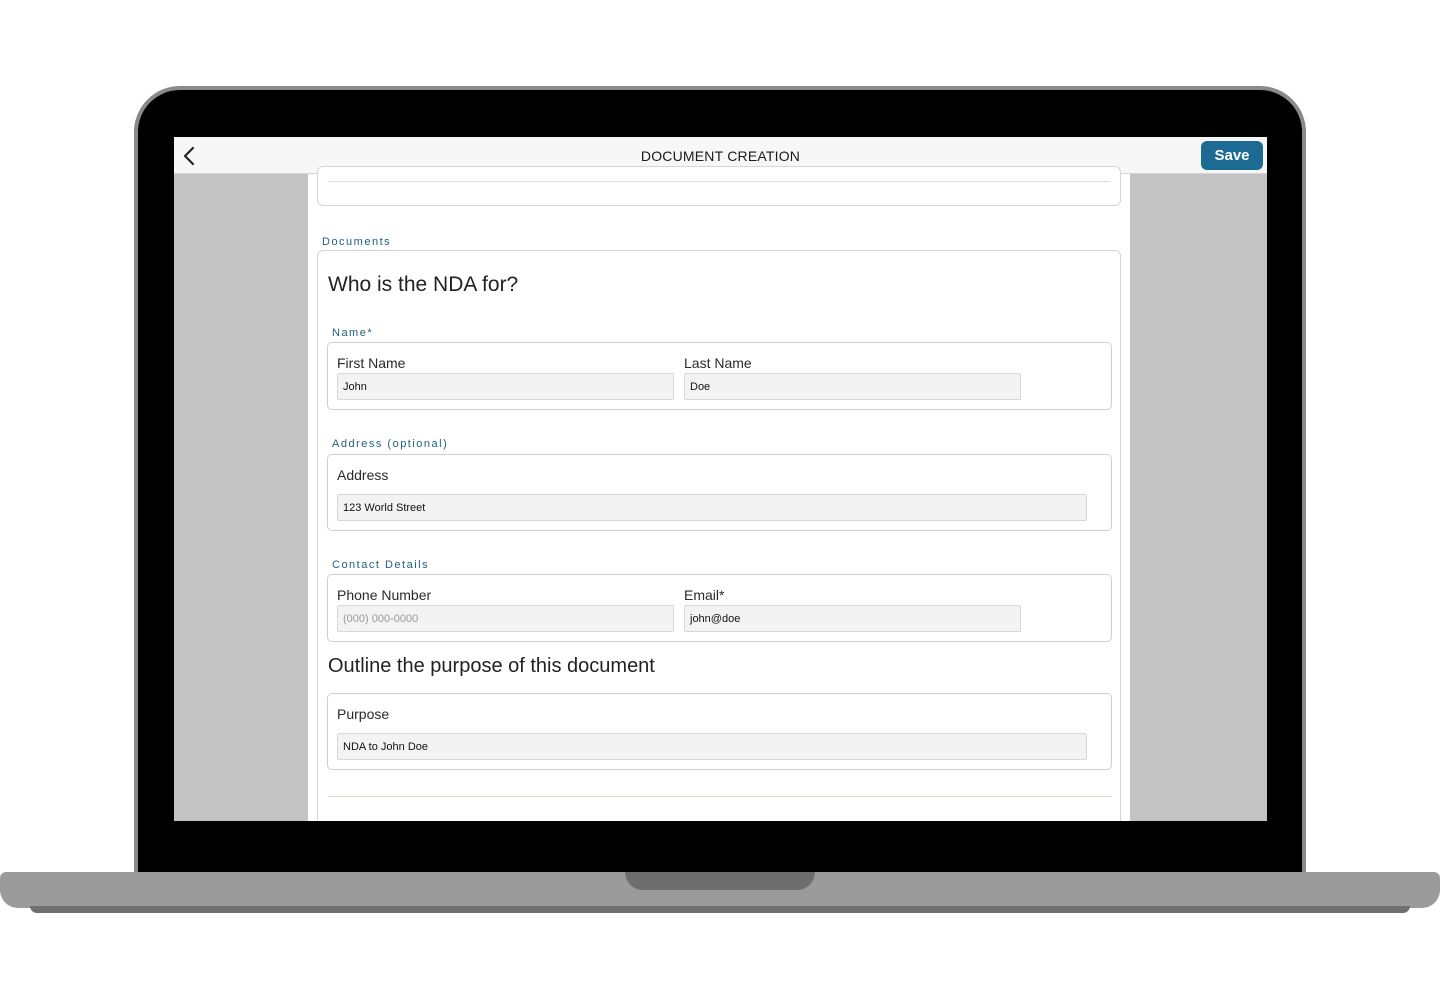 This screenshot has width=1440, height=1000. What do you see at coordinates (720, 909) in the screenshot?
I see `laptop-base-shadow` at bounding box center [720, 909].